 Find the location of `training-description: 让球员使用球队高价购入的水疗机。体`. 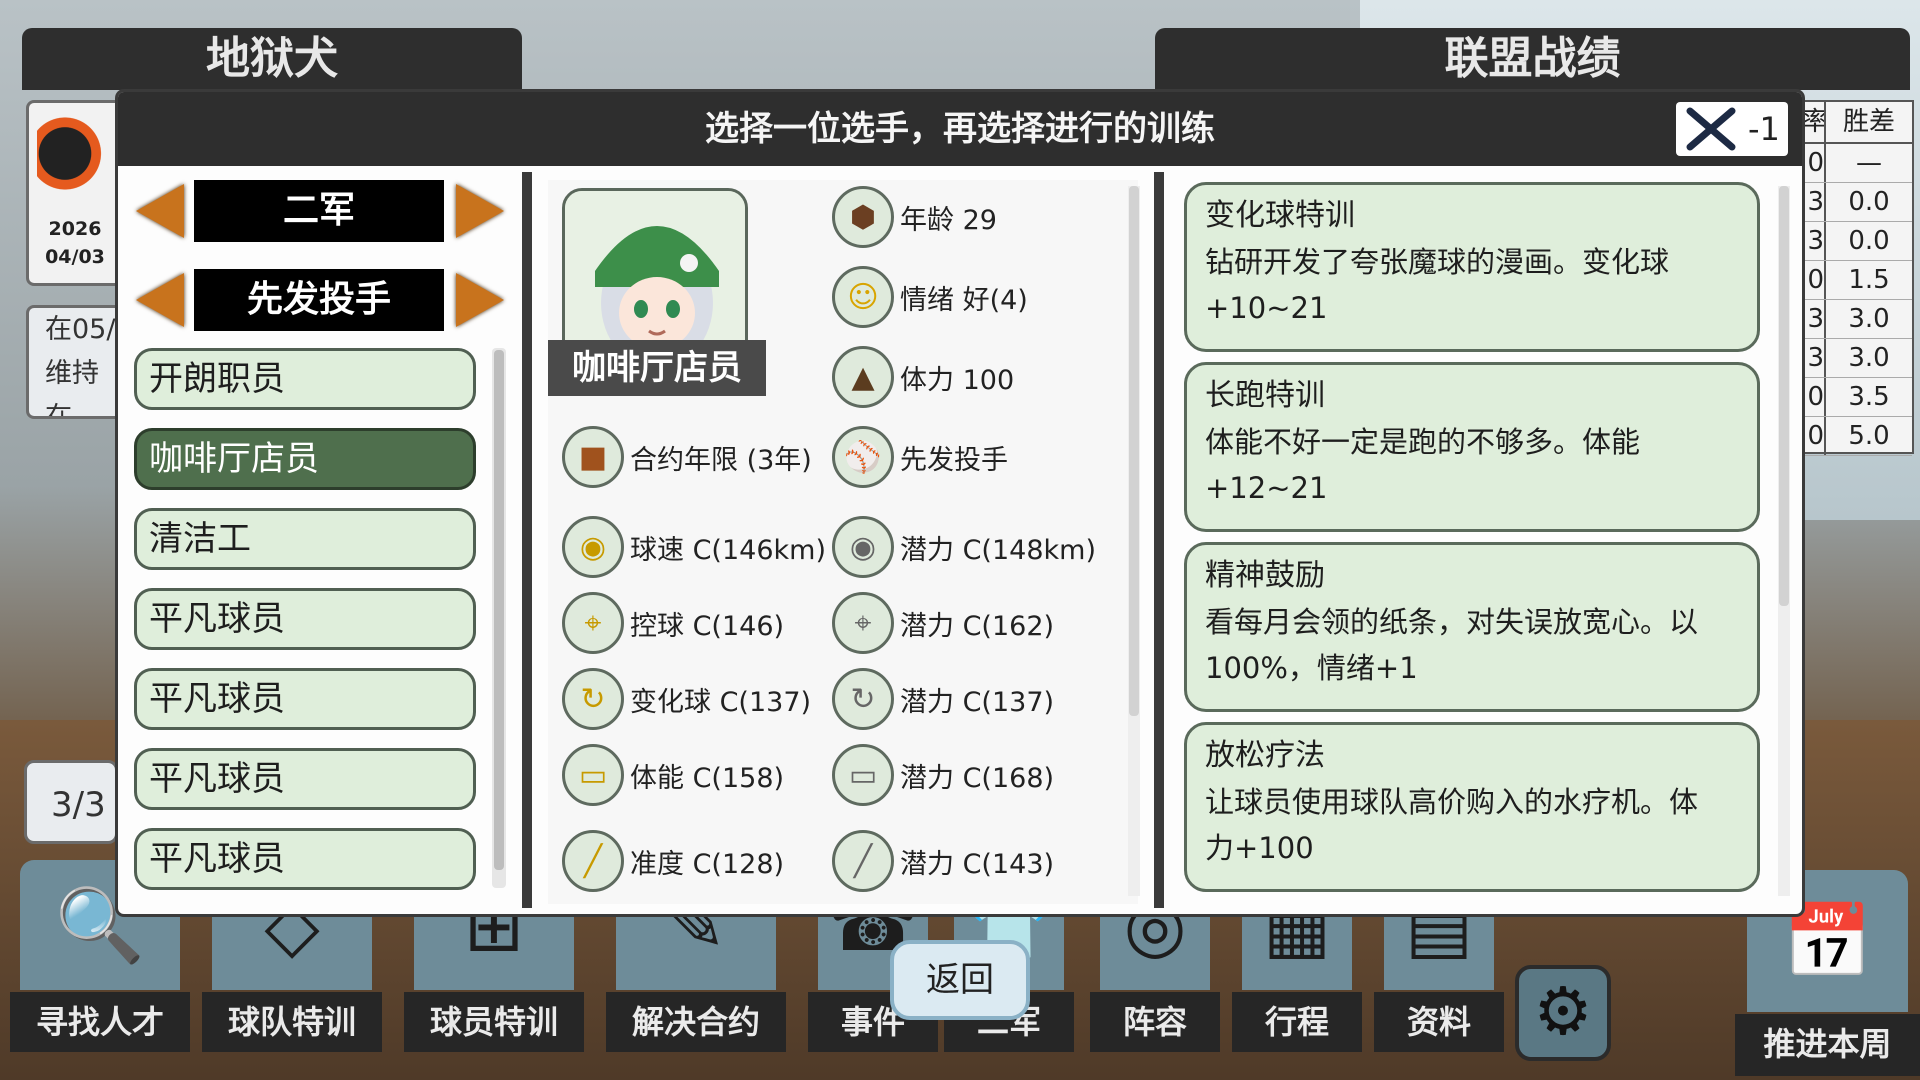

training-description: 让球员使用球队高价购入的水疗机。体 is located at coordinates (1452, 802).